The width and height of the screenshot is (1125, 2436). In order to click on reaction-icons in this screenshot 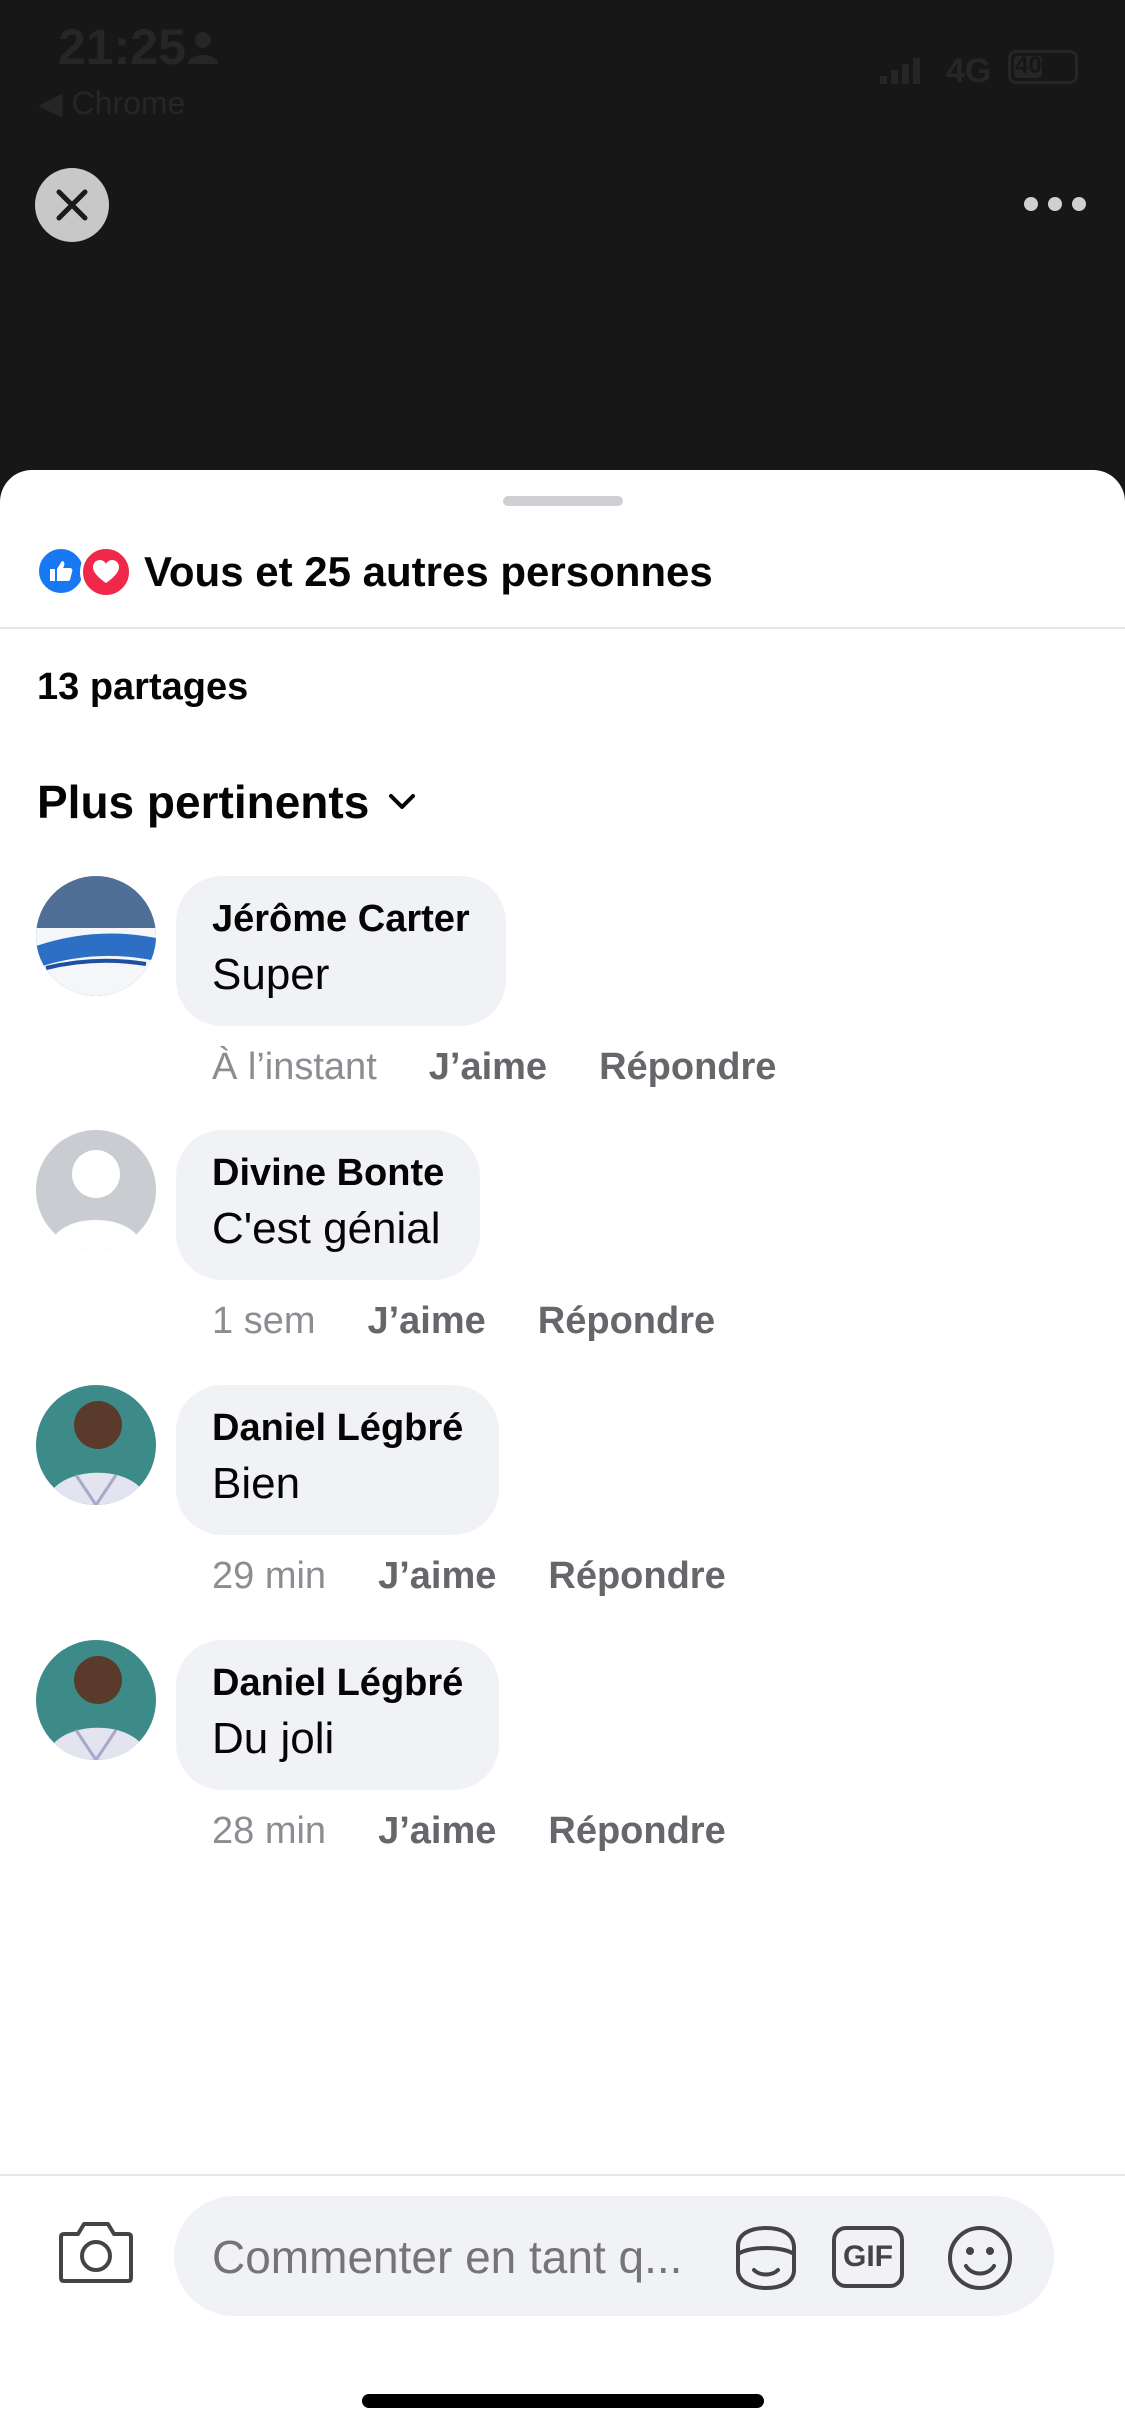, I will do `click(86, 572)`.